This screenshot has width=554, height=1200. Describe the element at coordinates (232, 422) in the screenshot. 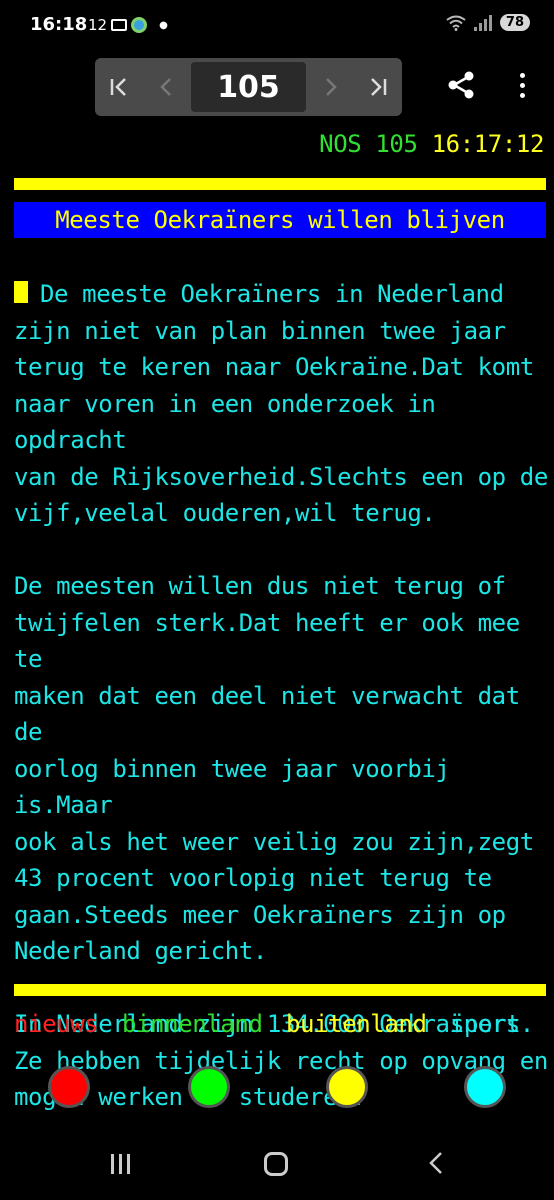

I see `body-line: naar voren in een onderzoek in opdracht` at that location.